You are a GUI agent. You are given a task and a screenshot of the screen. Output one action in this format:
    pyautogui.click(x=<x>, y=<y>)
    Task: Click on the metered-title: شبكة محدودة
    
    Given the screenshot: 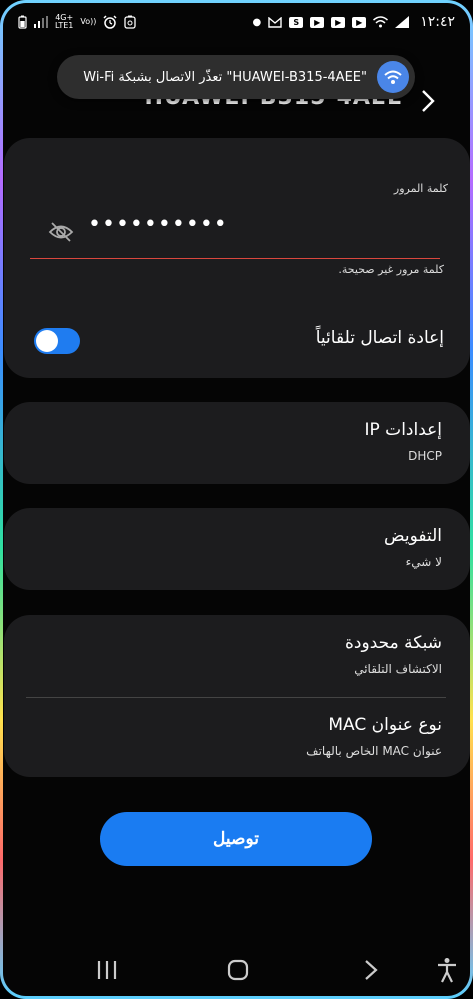 What is the action you would take?
    pyautogui.click(x=393, y=643)
    